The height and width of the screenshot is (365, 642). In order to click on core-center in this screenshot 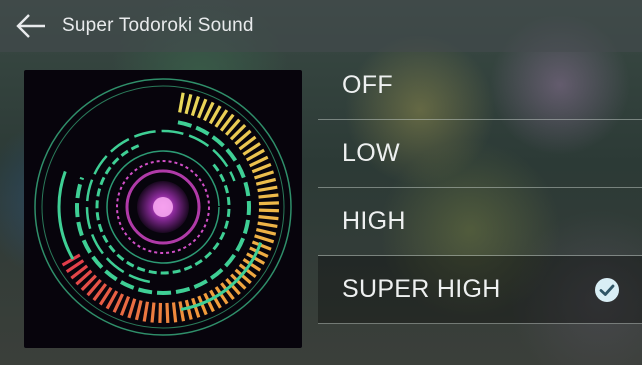, I will do `click(163, 207)`.